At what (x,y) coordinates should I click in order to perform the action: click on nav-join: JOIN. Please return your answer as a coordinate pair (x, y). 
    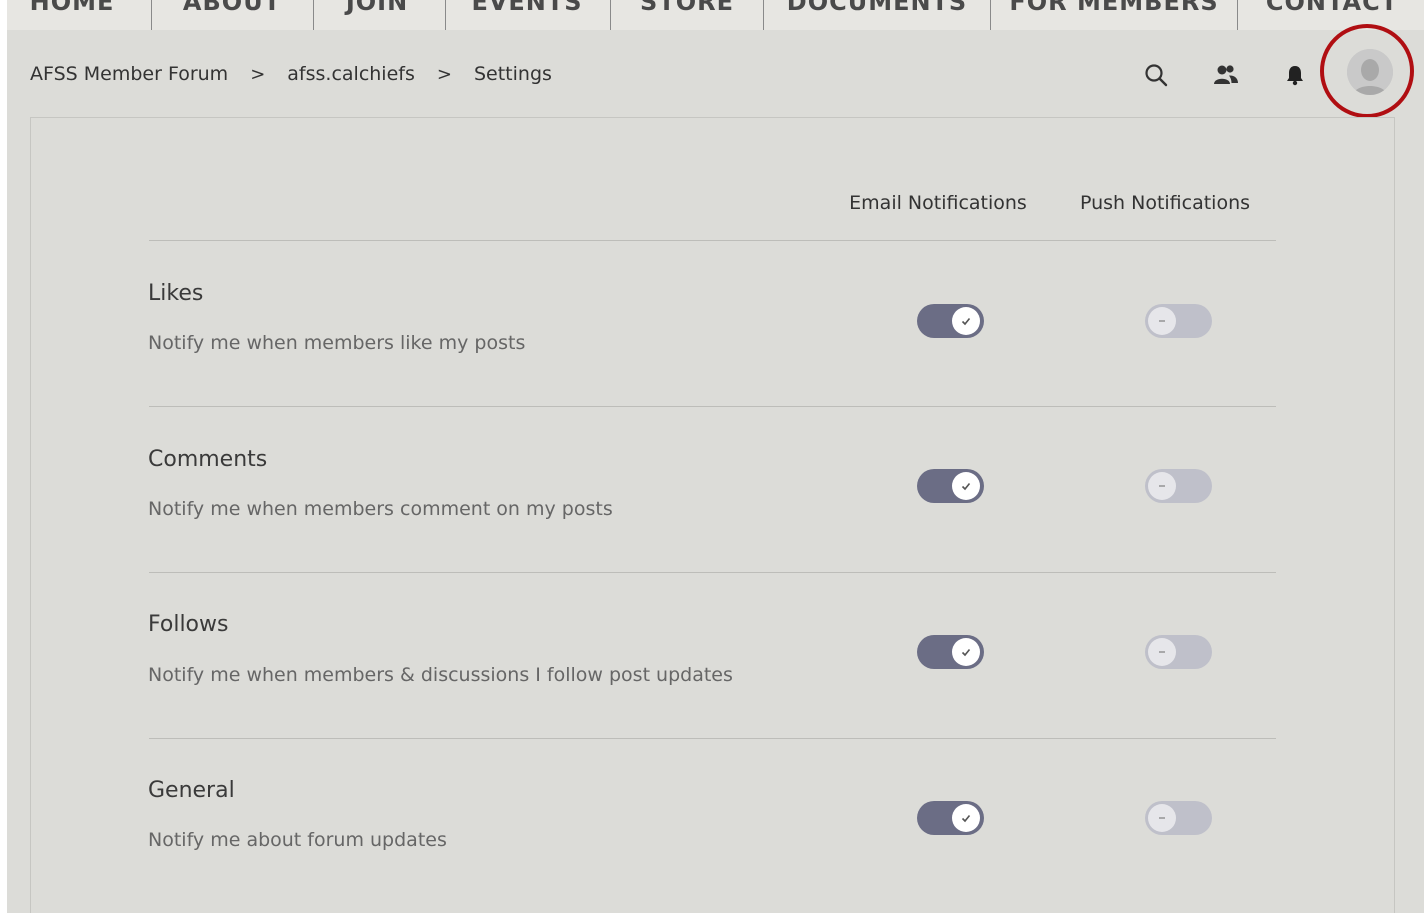
    Looking at the image, I should click on (377, 9).